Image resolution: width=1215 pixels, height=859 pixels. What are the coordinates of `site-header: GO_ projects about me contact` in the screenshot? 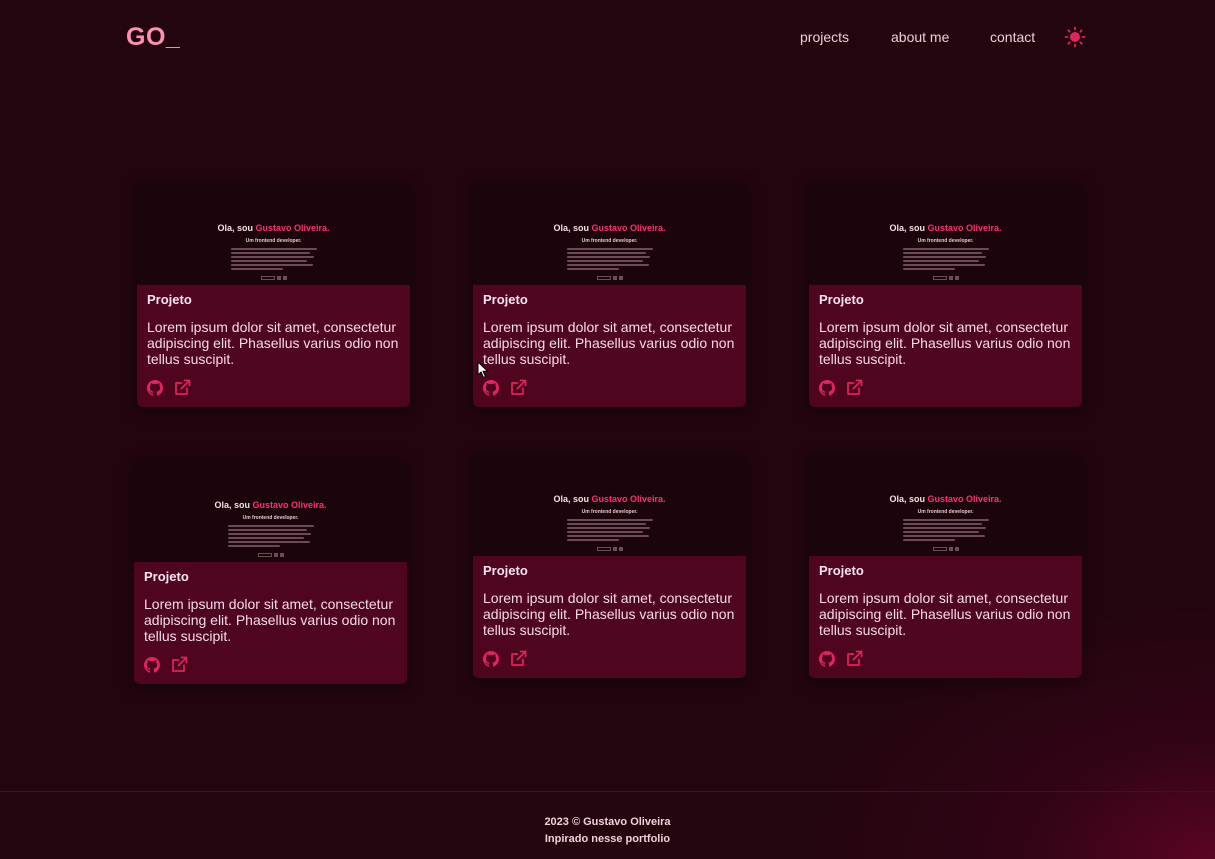 It's located at (607, 38).